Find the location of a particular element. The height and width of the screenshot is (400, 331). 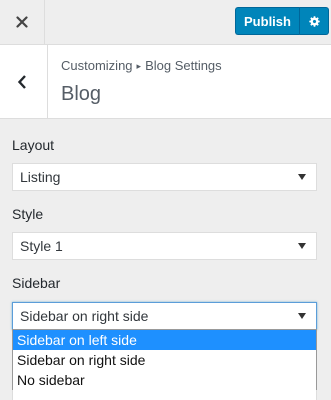

sidebar-option-right: Sidebar on right side is located at coordinates (164, 360).